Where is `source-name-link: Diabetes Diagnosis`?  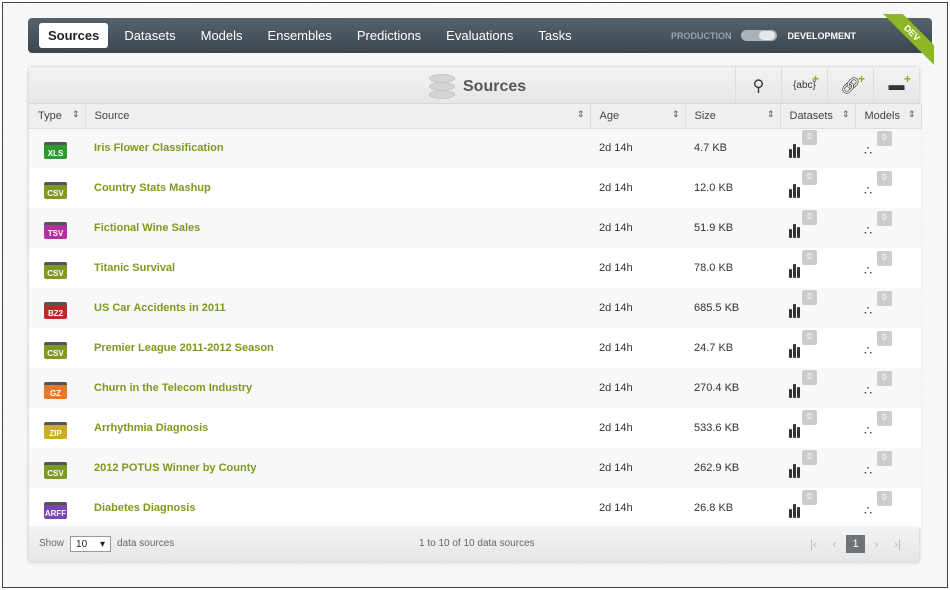 source-name-link: Diabetes Diagnosis is located at coordinates (144, 508).